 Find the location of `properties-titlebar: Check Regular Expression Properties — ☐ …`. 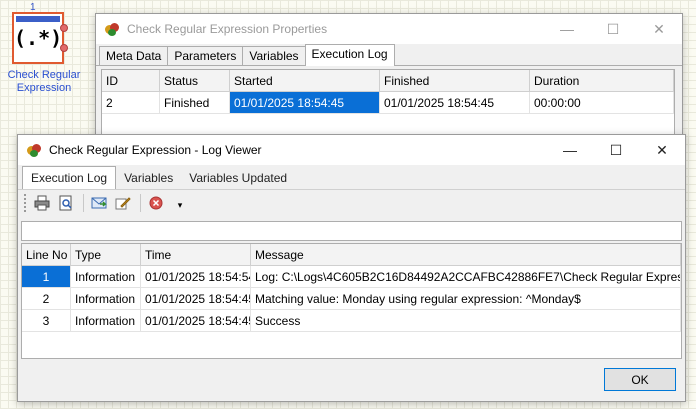

properties-titlebar: Check Regular Expression Properties — ☐ … is located at coordinates (389, 29).